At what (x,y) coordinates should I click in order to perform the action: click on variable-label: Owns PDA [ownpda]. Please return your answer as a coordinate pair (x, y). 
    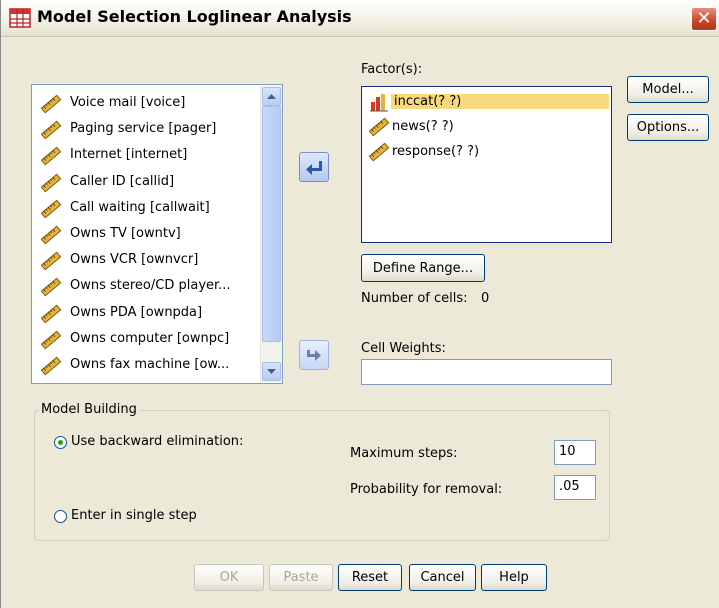
    Looking at the image, I should click on (136, 312).